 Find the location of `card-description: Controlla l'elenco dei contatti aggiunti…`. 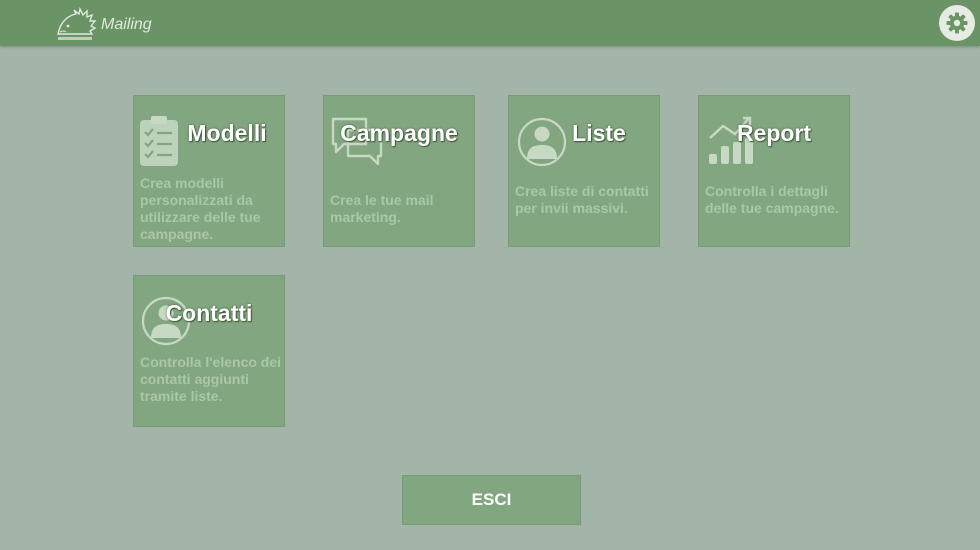

card-description: Controlla l'elenco dei contatti aggiunti… is located at coordinates (211, 379).